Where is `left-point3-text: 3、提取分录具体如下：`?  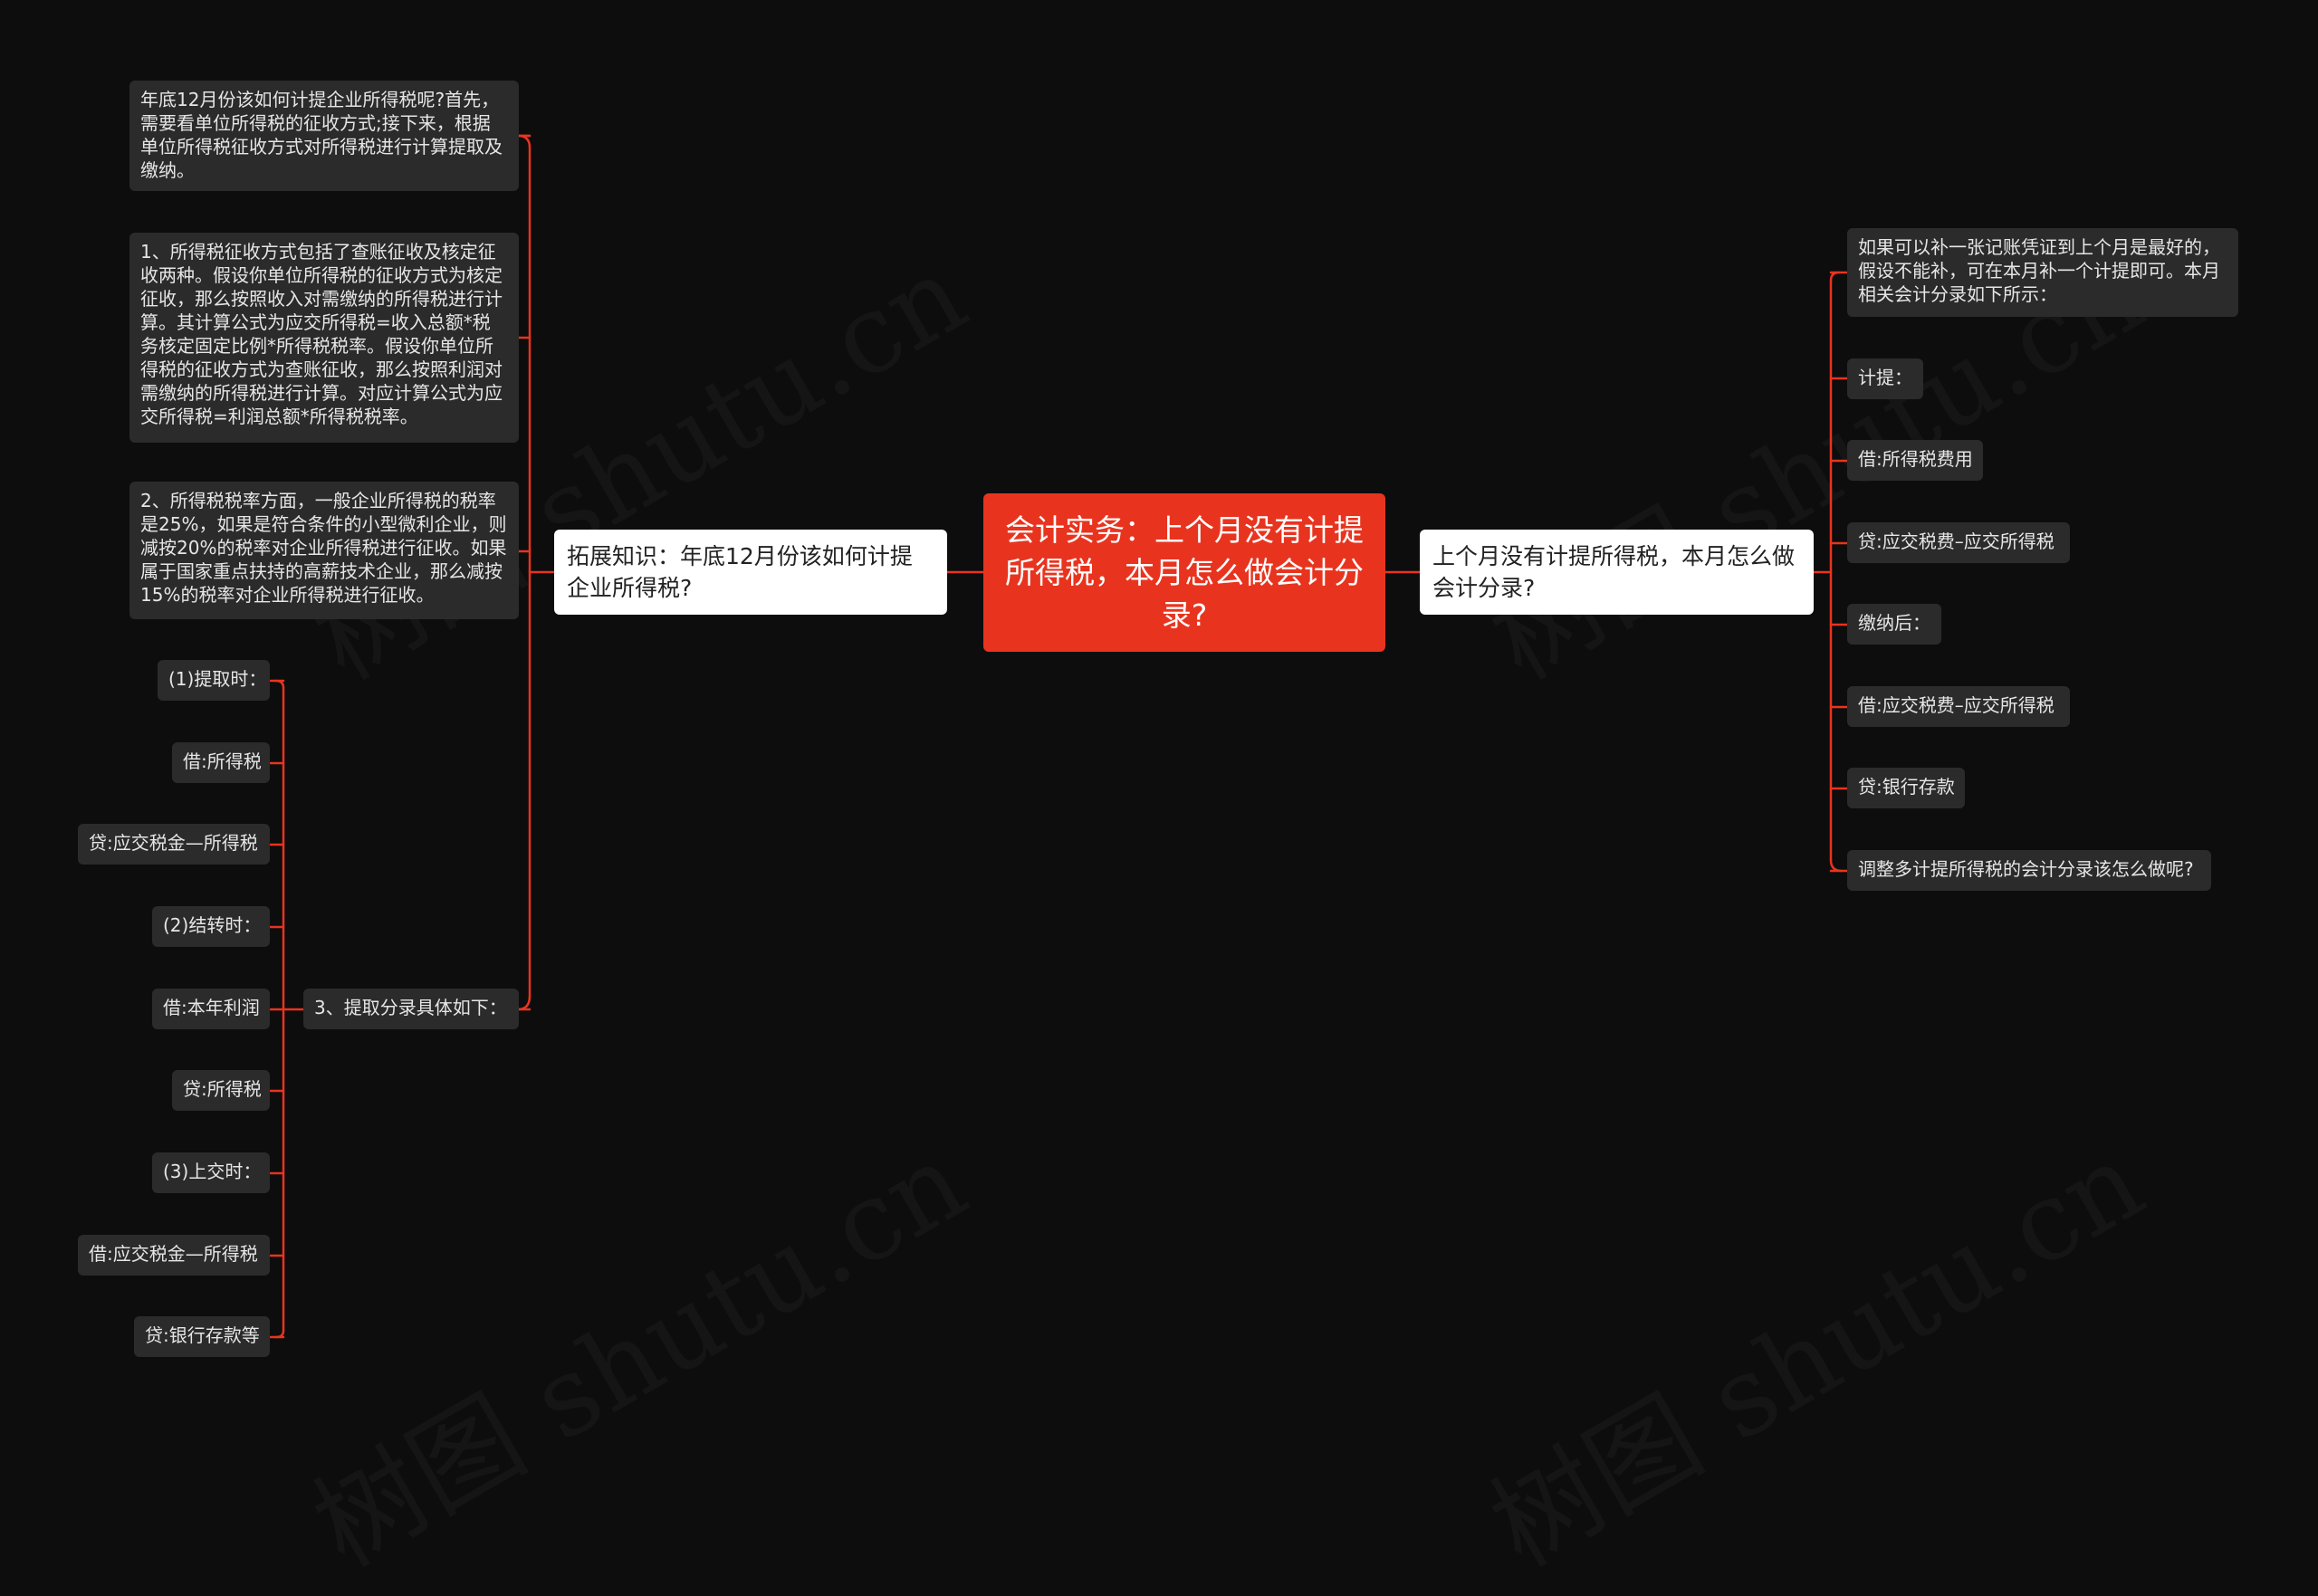
left-point3-text: 3、提取分录具体如下： is located at coordinates (410, 1007).